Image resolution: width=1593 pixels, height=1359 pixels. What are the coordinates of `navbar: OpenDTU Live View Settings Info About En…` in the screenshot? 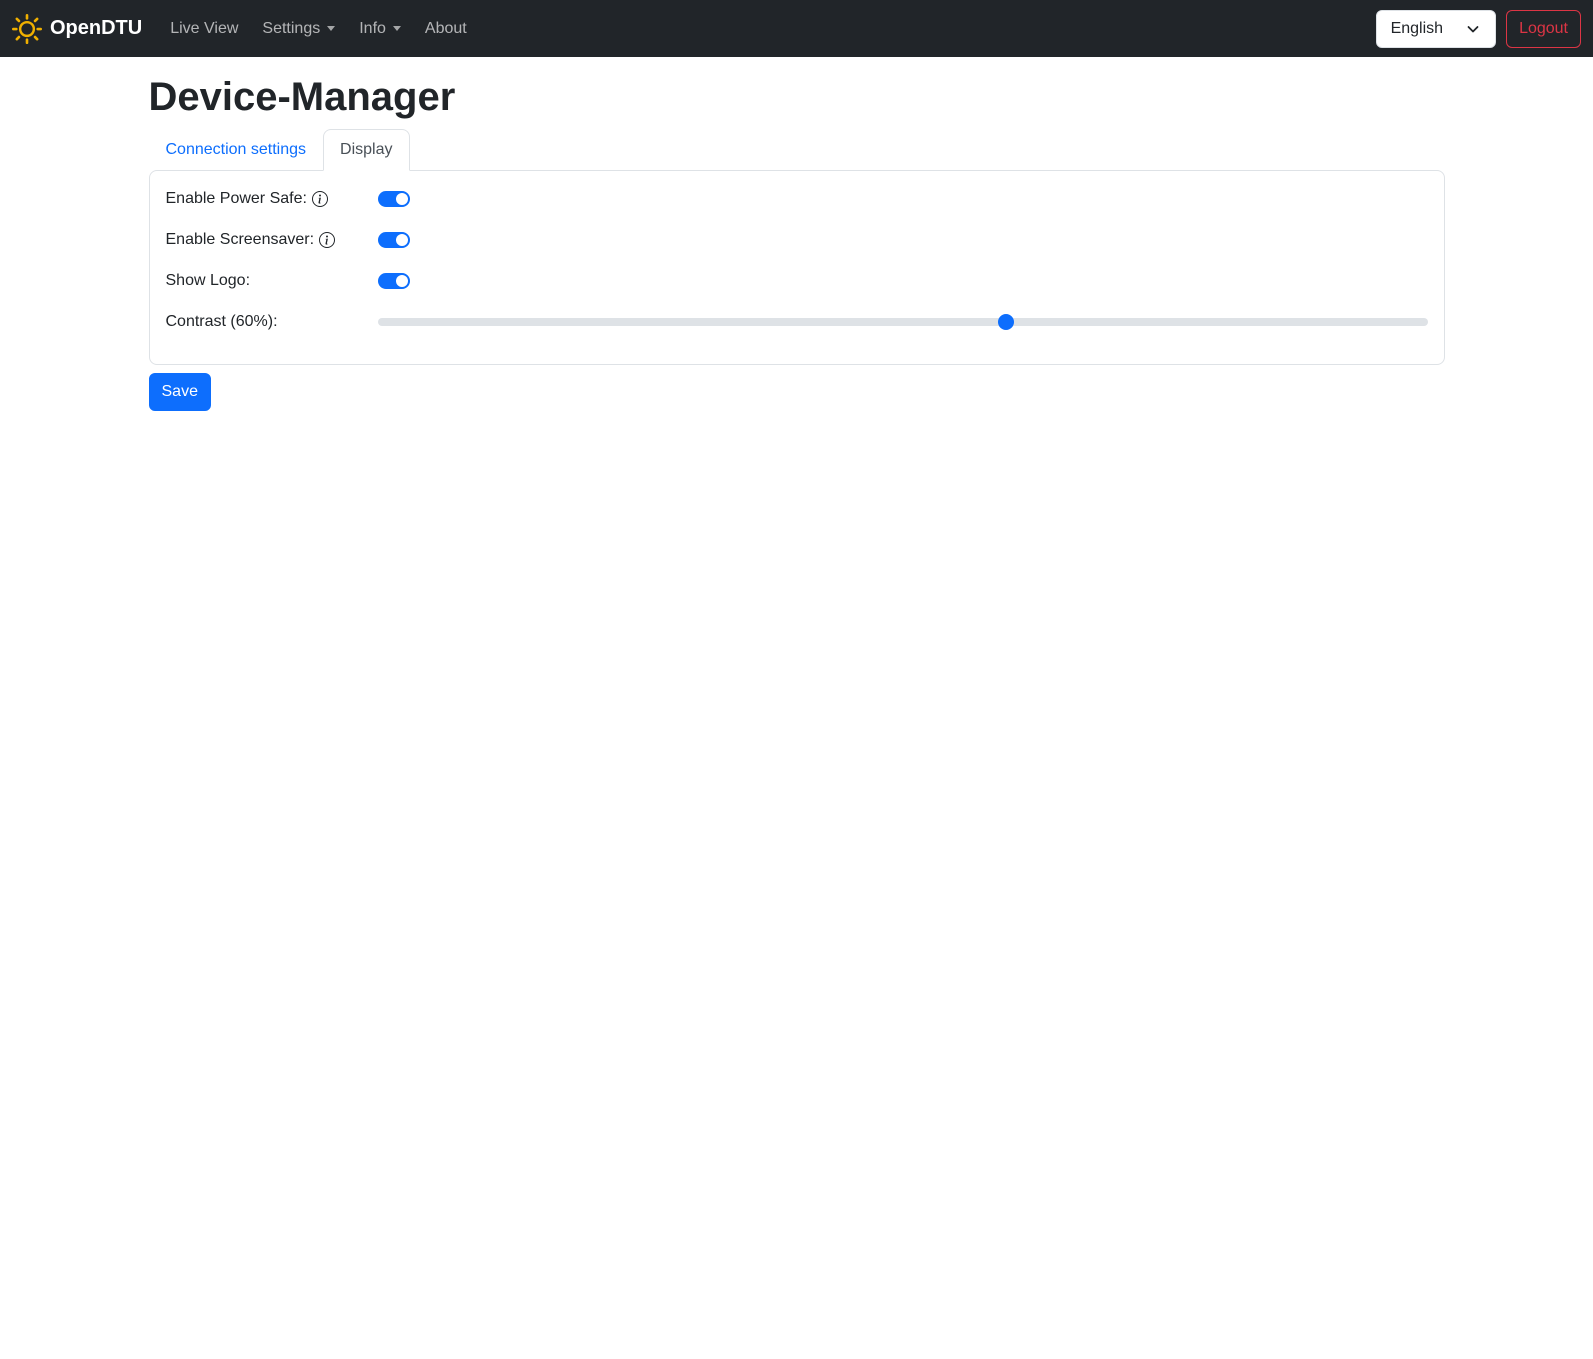 It's located at (796, 28).